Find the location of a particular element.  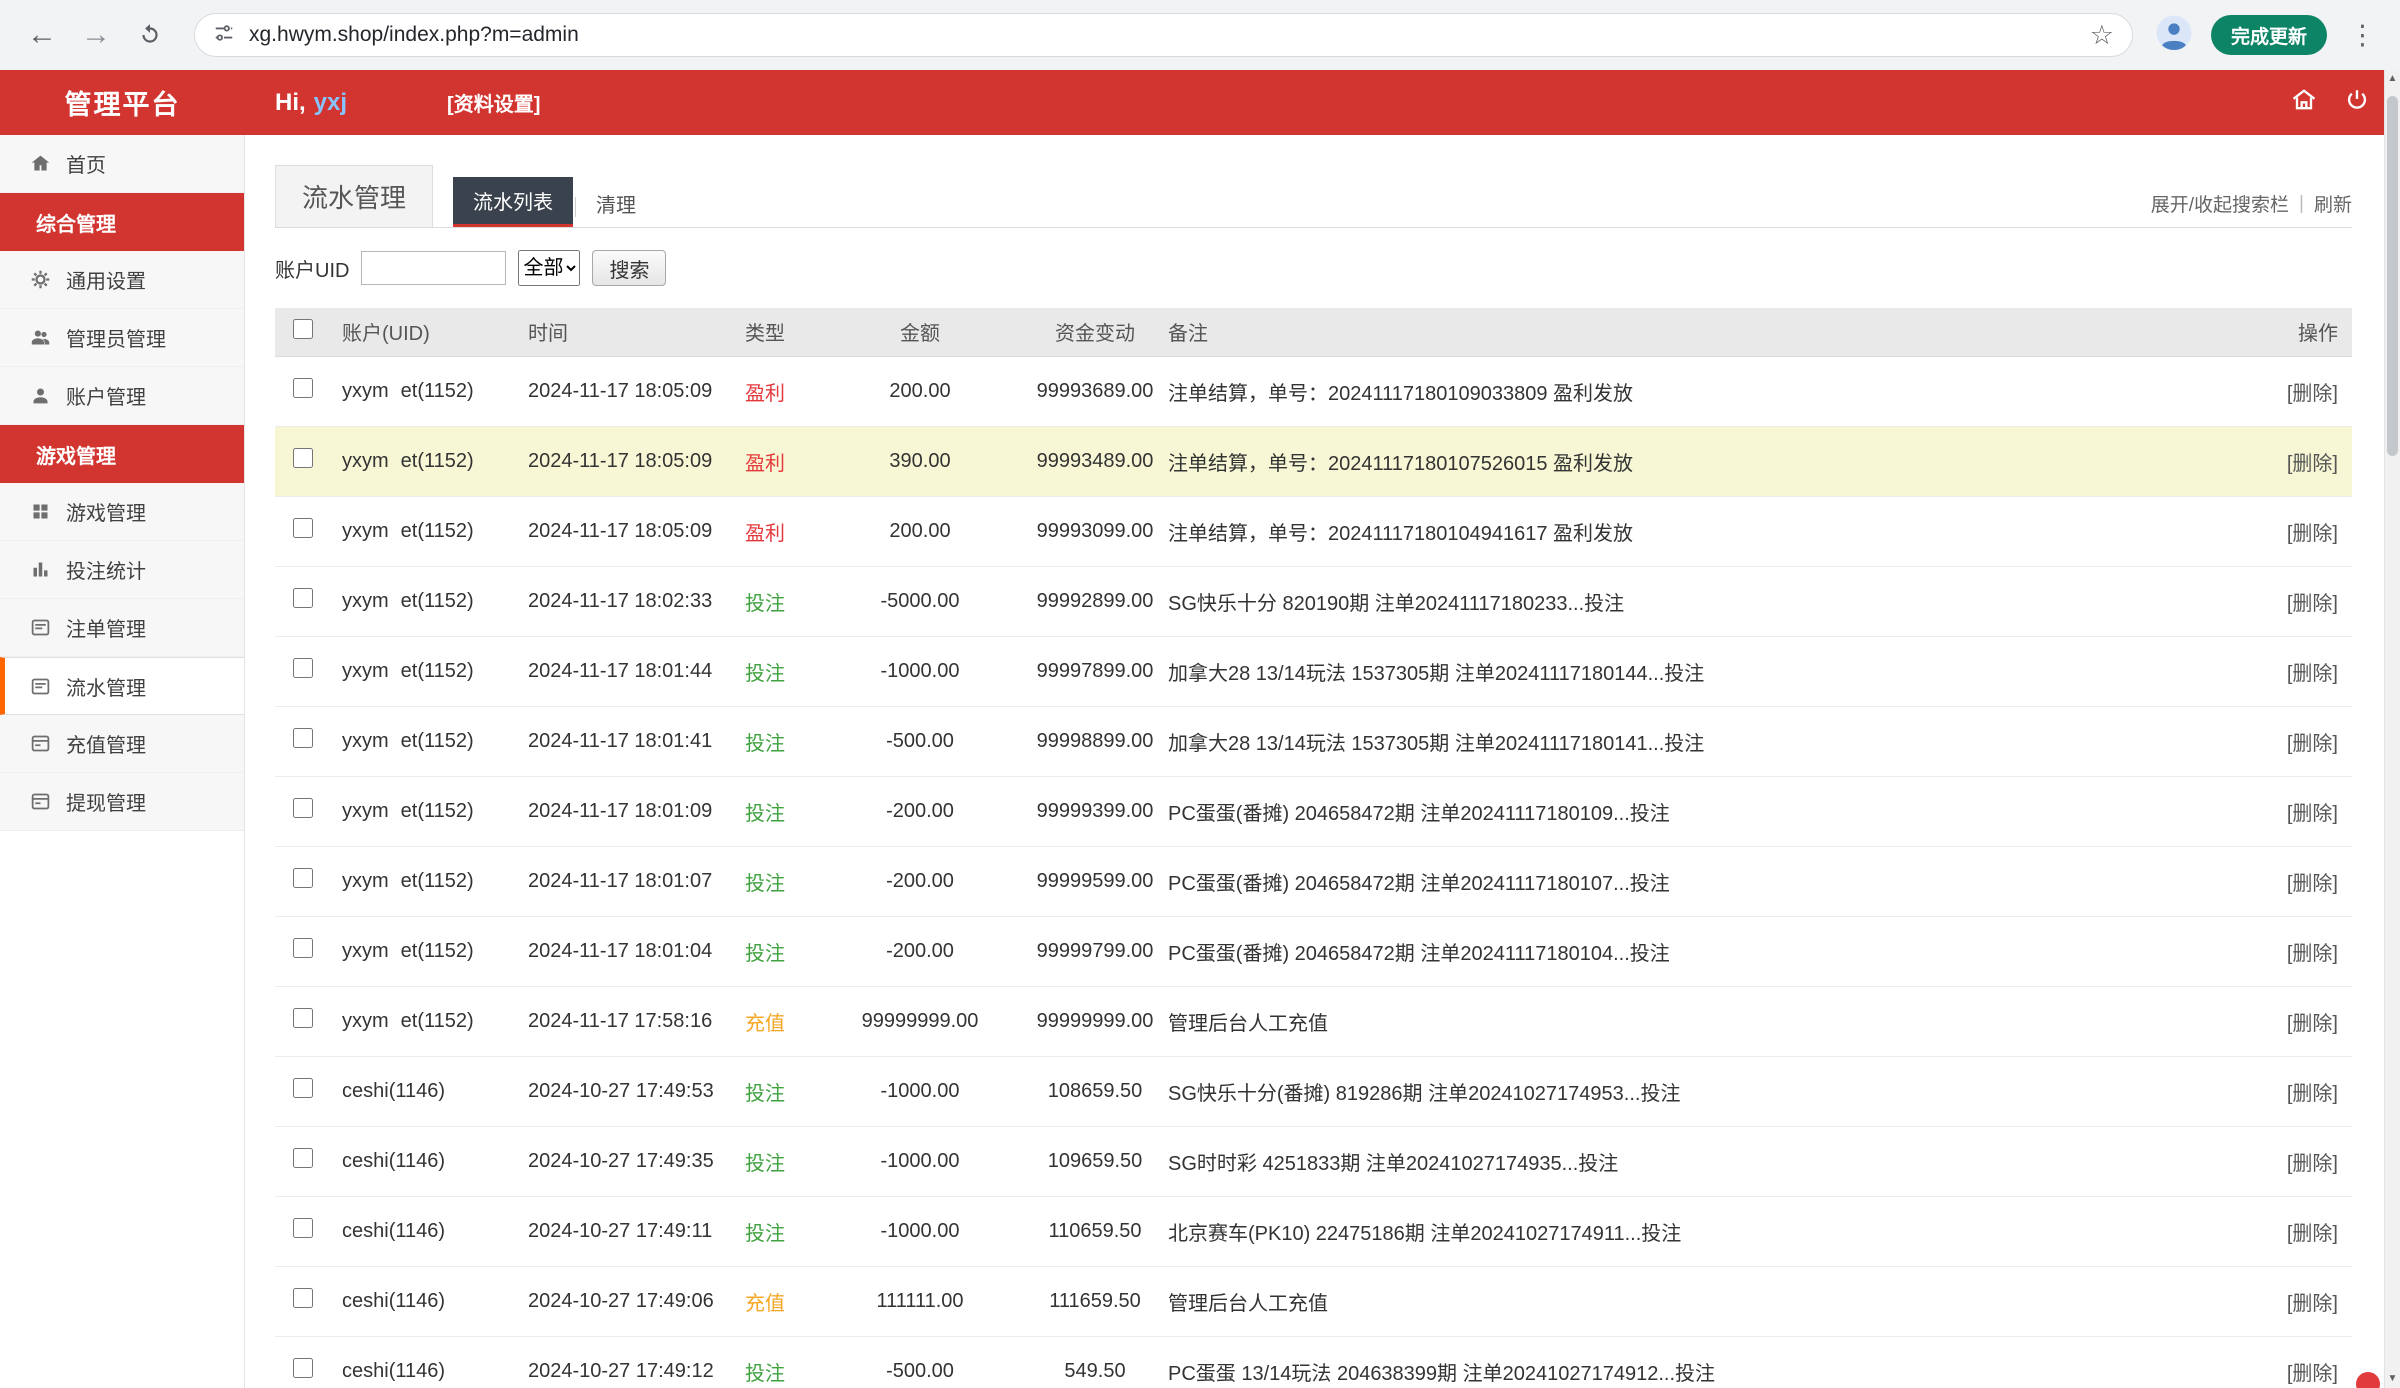

toggle-search-link: 展开/收起搜索栏 is located at coordinates (2220, 203).